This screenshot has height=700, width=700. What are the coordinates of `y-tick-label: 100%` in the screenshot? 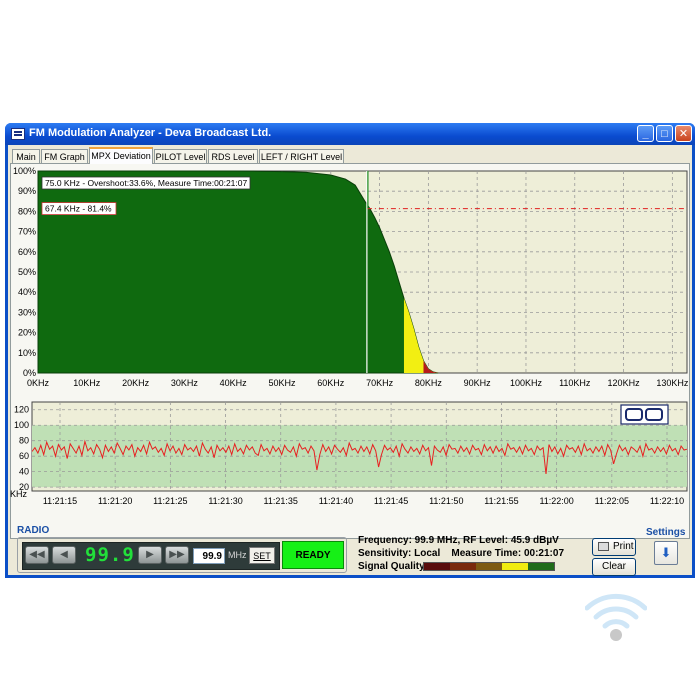 It's located at (24, 171).